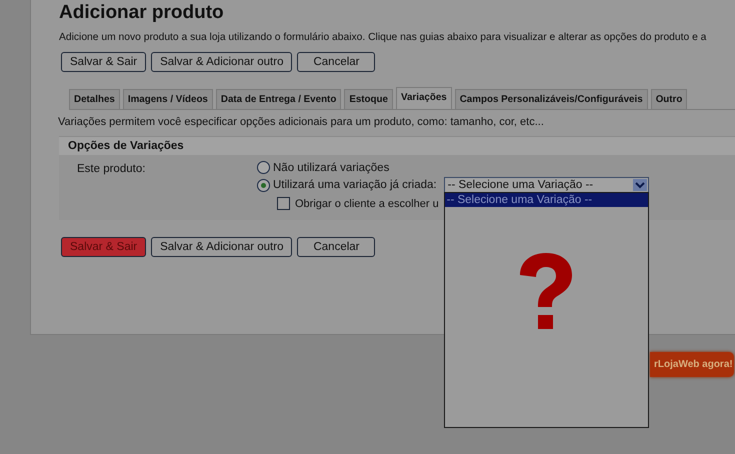 Image resolution: width=735 pixels, height=454 pixels. Describe the element at coordinates (692, 364) in the screenshot. I see `promo-button: rLojaWeb agora!` at that location.